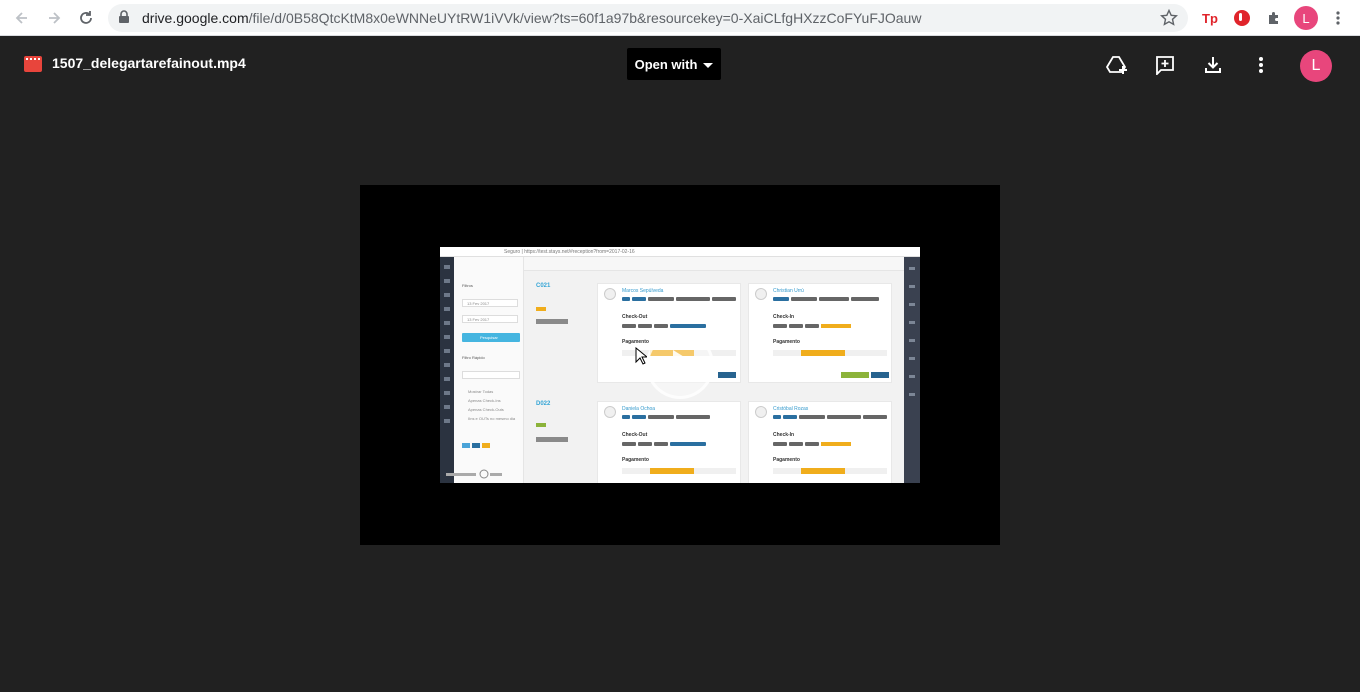  What do you see at coordinates (1316, 66) in the screenshot?
I see `account-avatar: L` at bounding box center [1316, 66].